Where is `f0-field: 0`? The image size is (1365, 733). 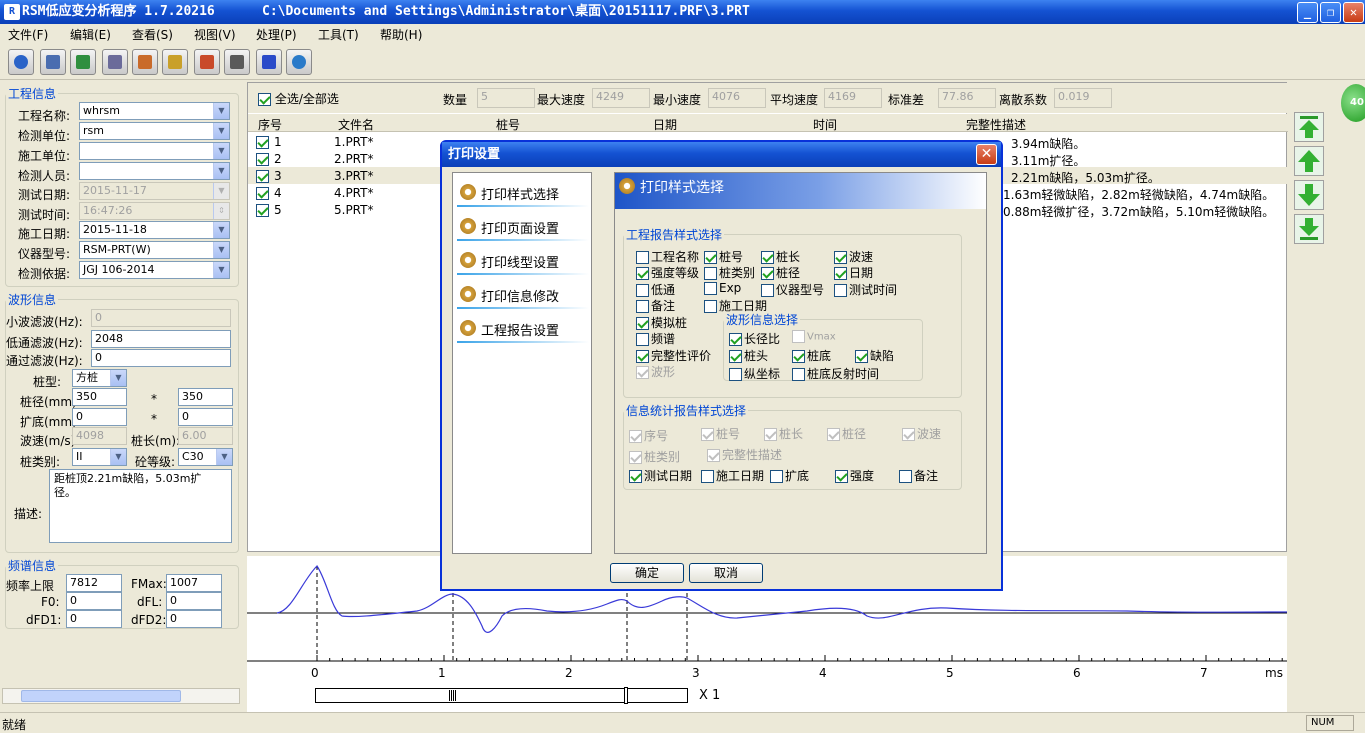
f0-field: 0 is located at coordinates (94, 601).